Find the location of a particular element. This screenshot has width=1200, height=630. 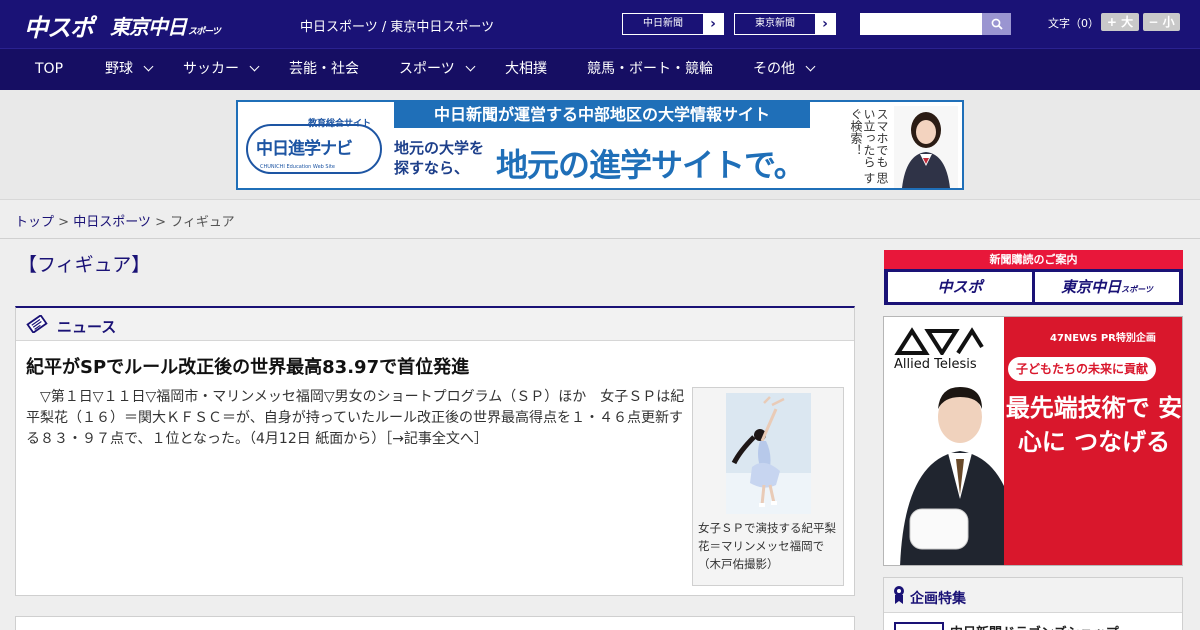

banner-vertical-copy: スマホでも 思い立ったら すぐ検索！ is located at coordinates (869, 146).